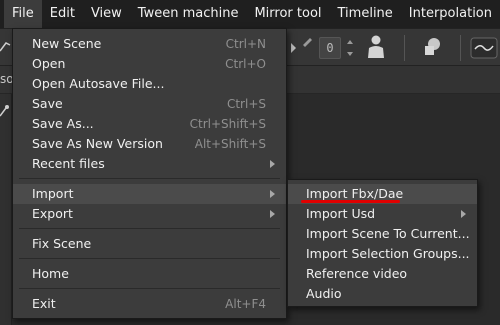  Describe the element at coordinates (149, 194) in the screenshot. I see `menu-item-import: Import` at that location.